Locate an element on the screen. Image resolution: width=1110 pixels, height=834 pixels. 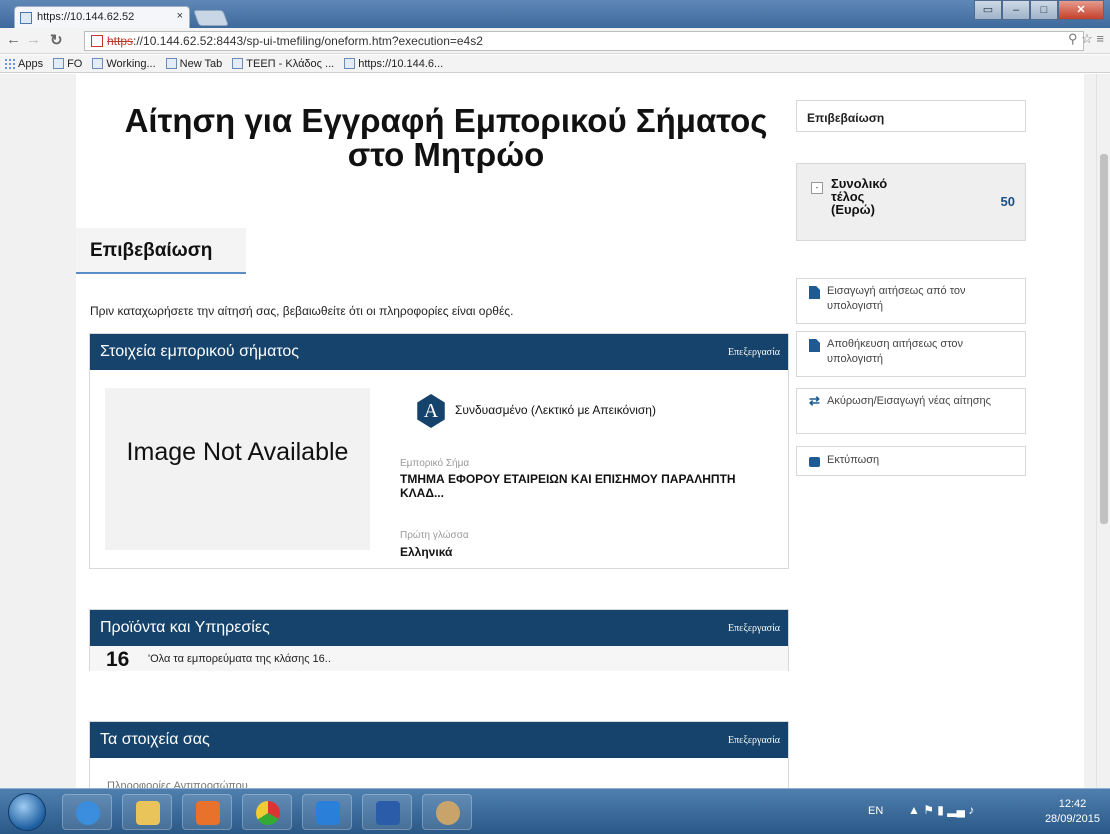
edit-goods-link: Επεξεργασία is located at coordinates (754, 628).